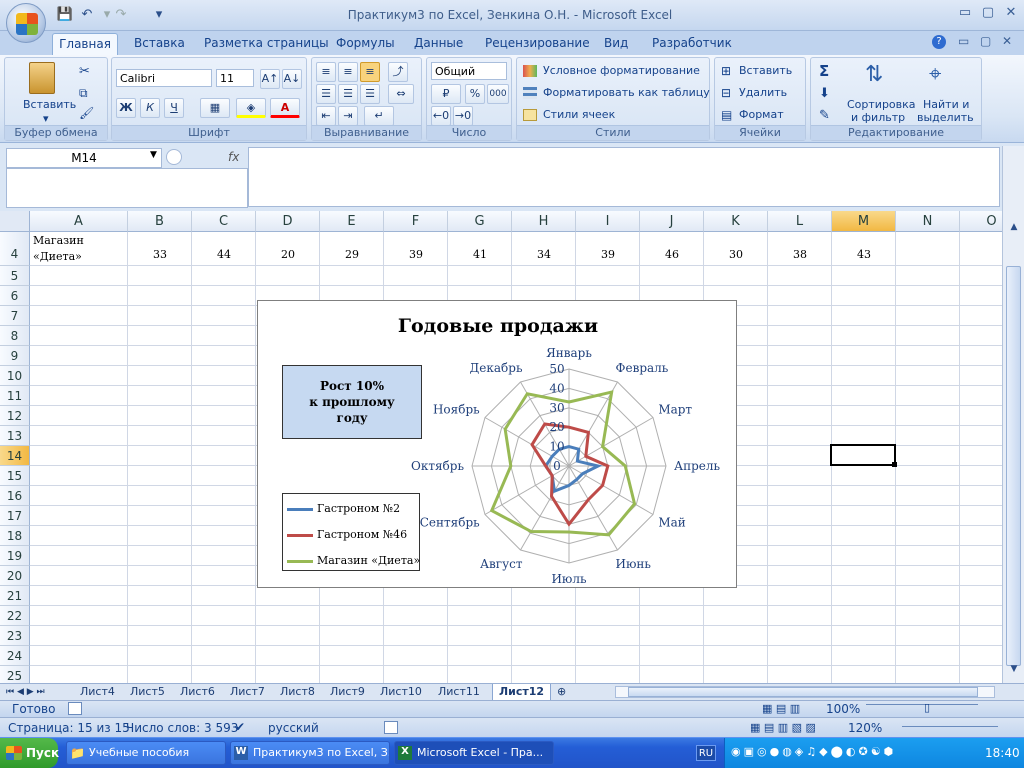  Describe the element at coordinates (928, 221) in the screenshot. I see `column-header-n: N` at that location.